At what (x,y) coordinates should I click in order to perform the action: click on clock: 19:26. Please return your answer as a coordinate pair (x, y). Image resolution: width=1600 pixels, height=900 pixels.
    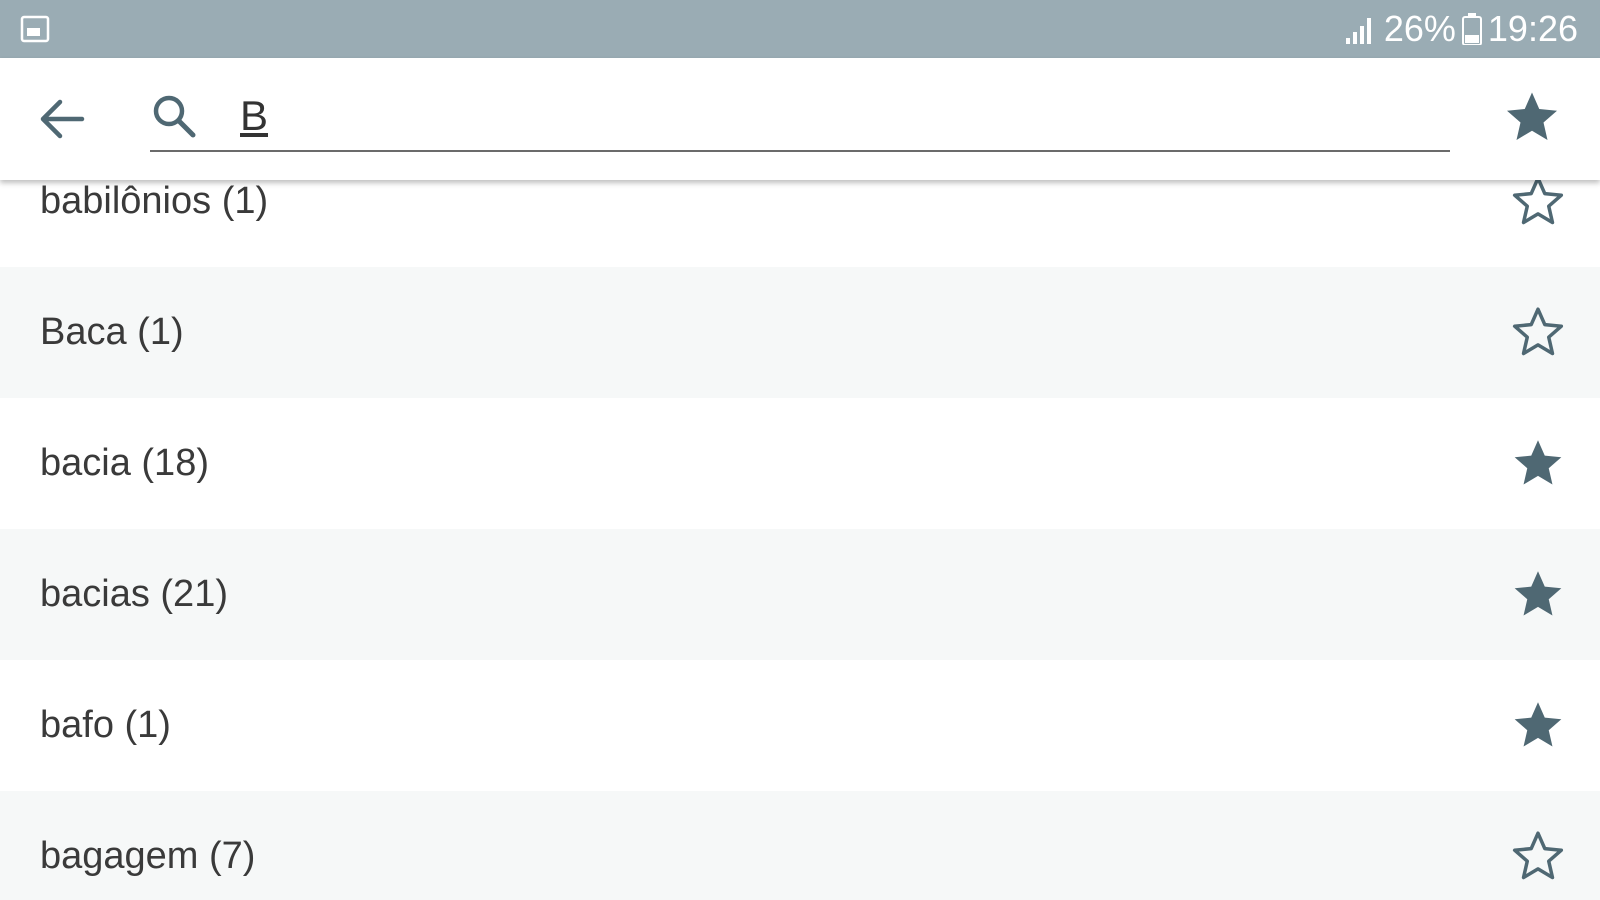
    Looking at the image, I should click on (1532, 28).